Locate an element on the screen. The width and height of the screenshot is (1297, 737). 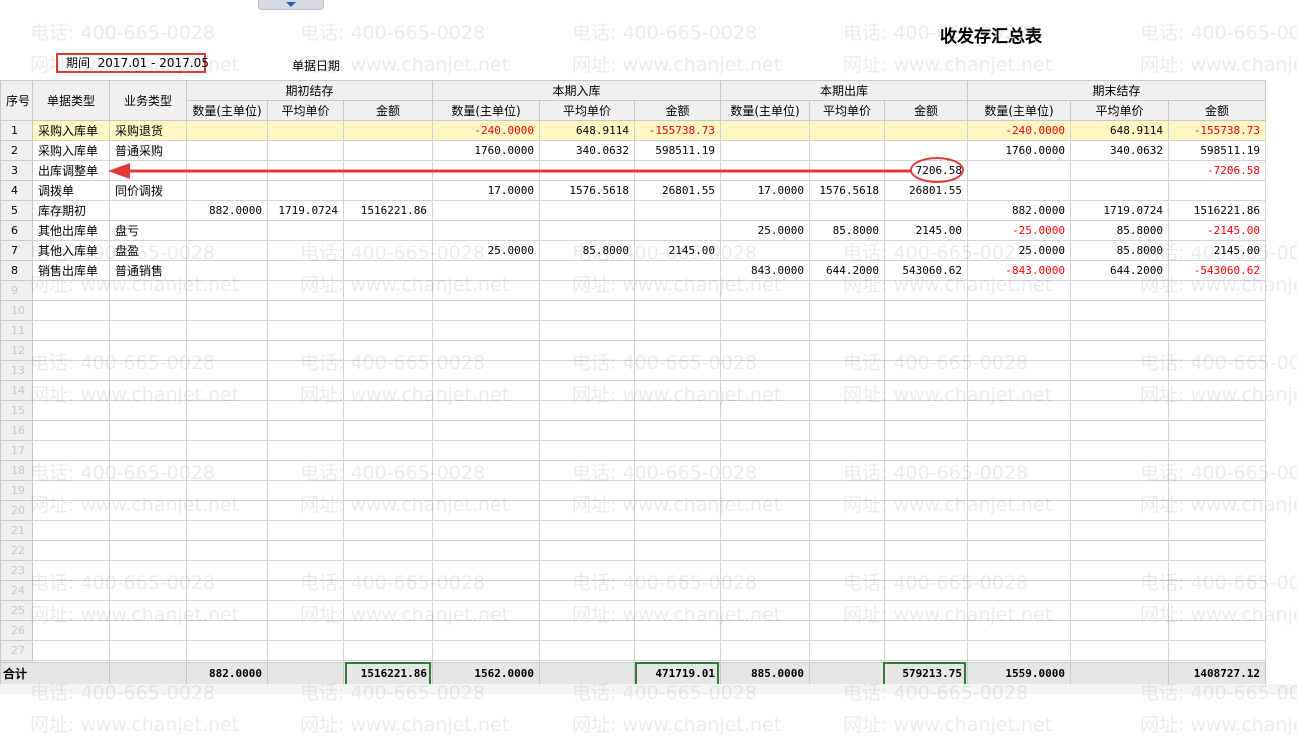
row-number: 26 is located at coordinates (16, 630).